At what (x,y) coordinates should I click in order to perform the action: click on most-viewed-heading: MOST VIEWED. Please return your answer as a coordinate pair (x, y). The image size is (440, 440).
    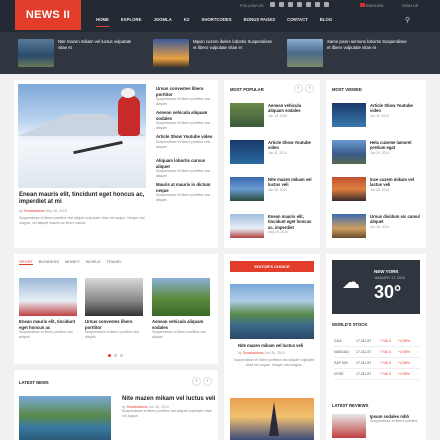
    Looking at the image, I should click on (347, 89).